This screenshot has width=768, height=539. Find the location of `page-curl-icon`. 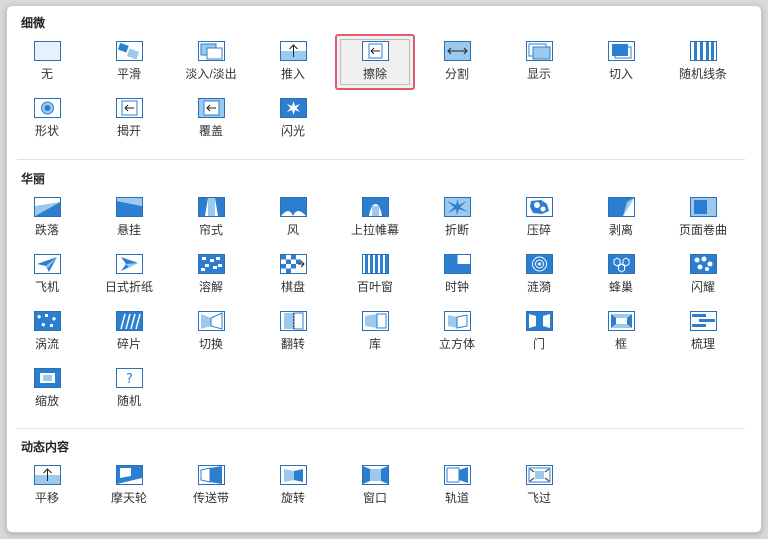

page-curl-icon is located at coordinates (703, 207).